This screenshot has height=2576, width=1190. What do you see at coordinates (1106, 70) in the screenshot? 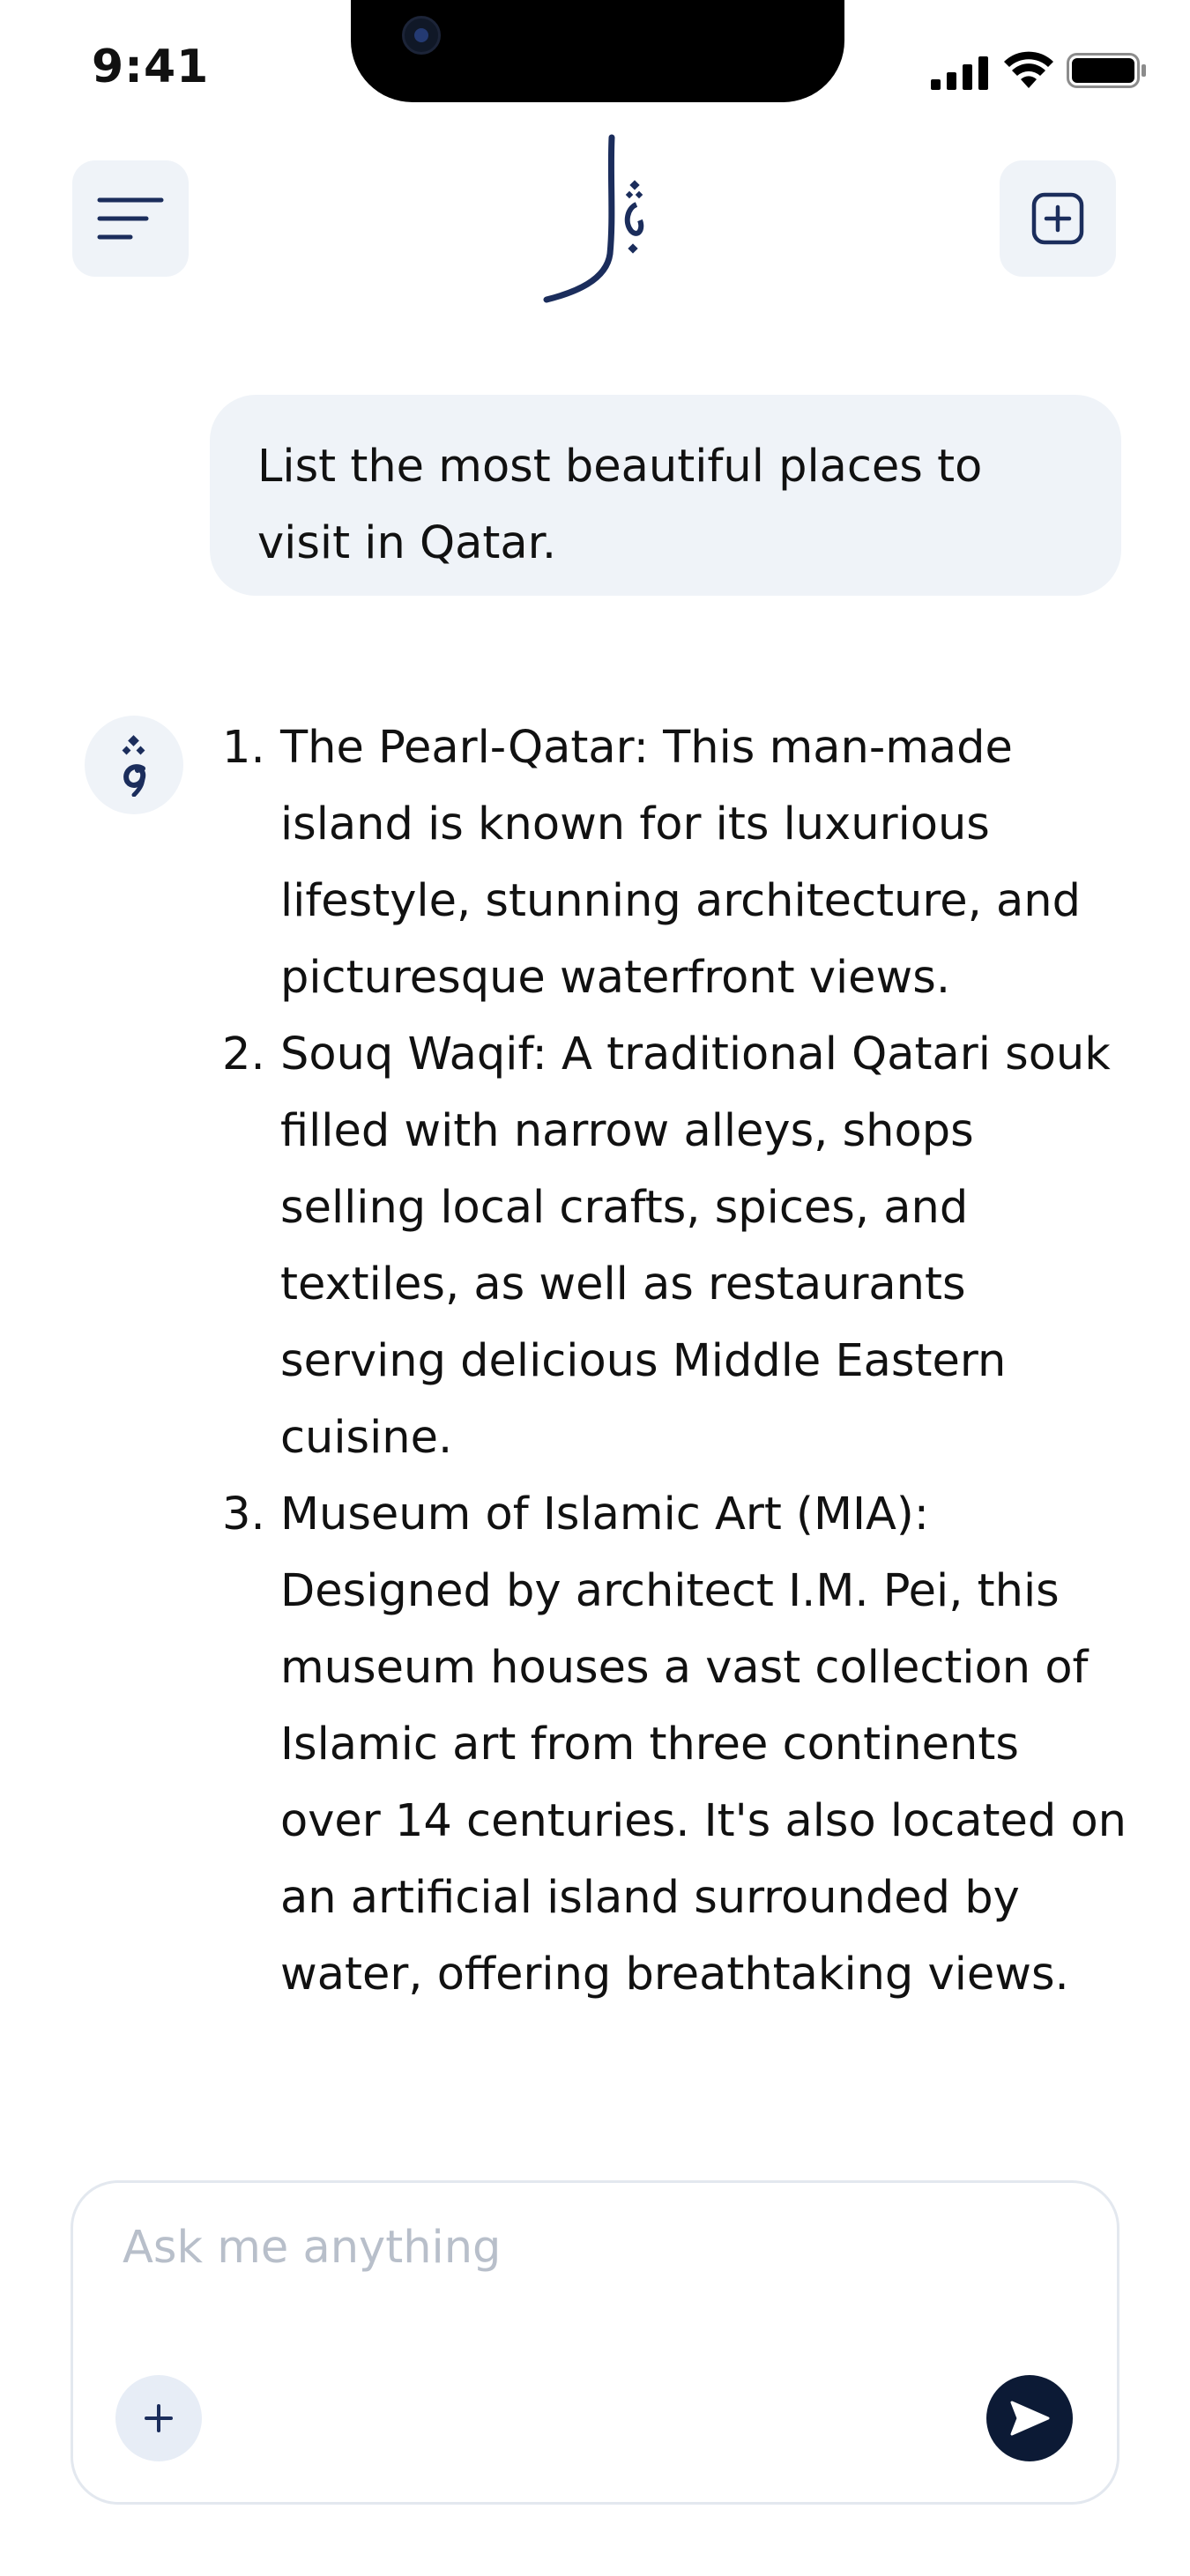
I see `battery-icon` at bounding box center [1106, 70].